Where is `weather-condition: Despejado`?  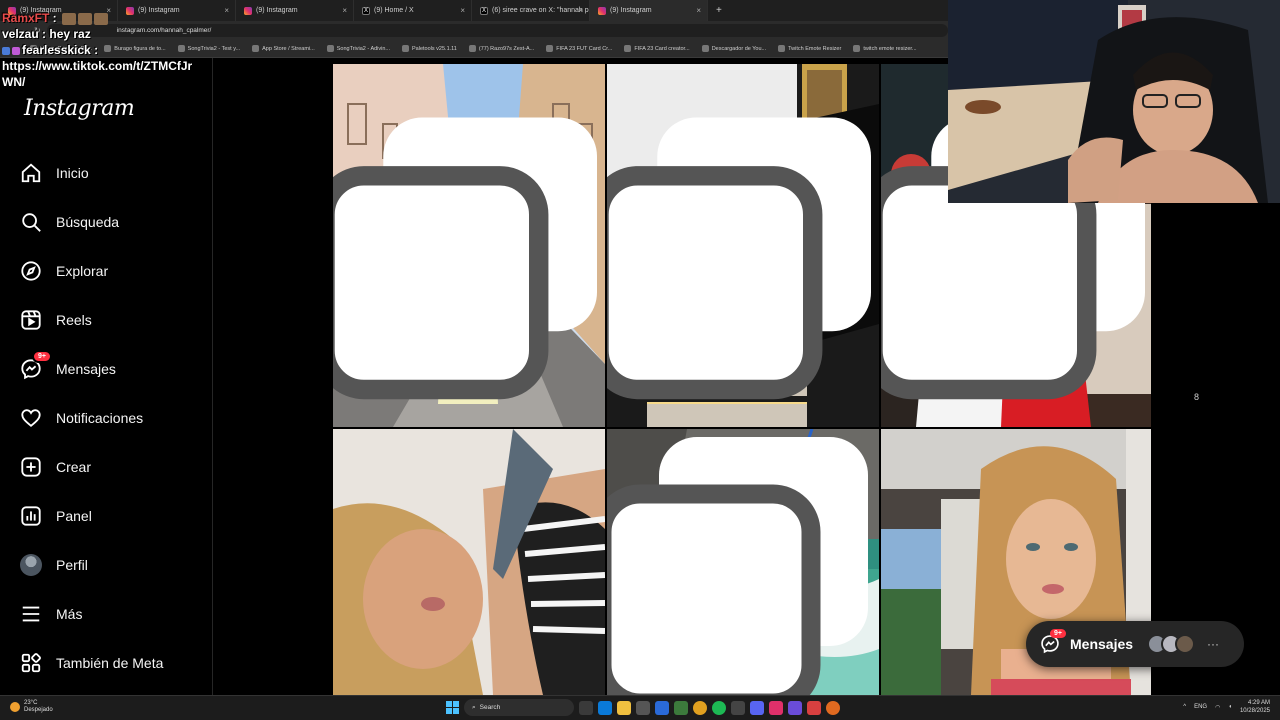 weather-condition: Despejado is located at coordinates (38, 710).